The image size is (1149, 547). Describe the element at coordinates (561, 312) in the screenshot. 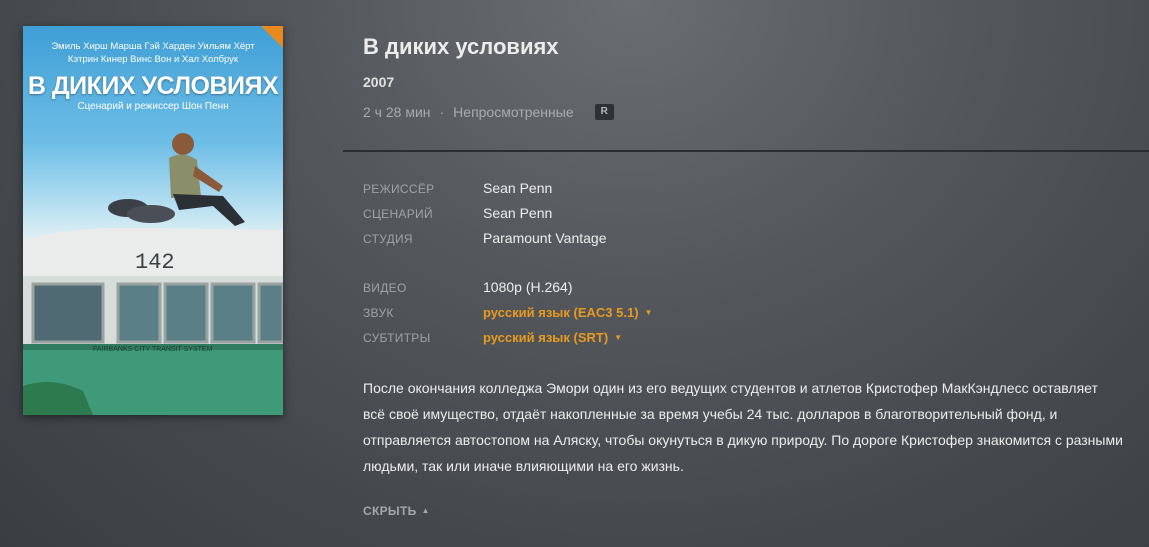

I see `audio-select-value: русский язык (EAC3 5.1)` at that location.